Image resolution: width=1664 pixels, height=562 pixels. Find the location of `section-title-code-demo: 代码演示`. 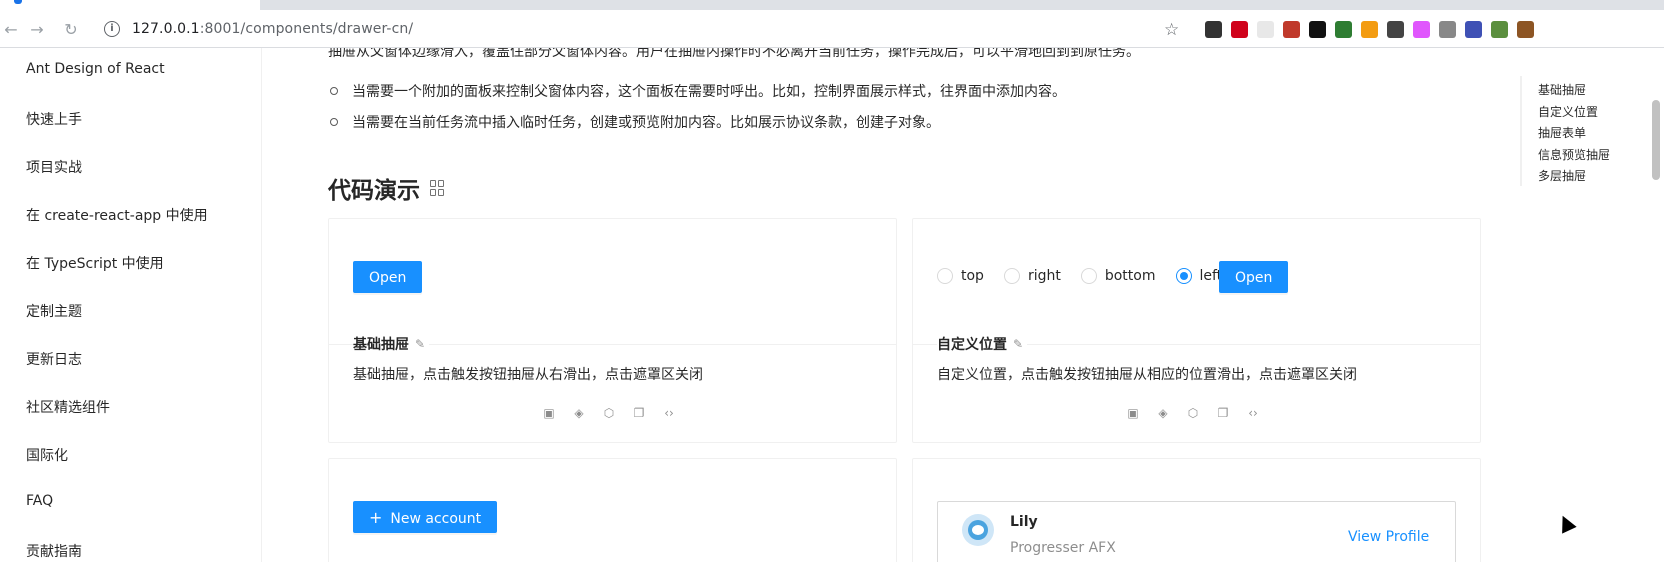

section-title-code-demo: 代码演示 is located at coordinates (387, 188).